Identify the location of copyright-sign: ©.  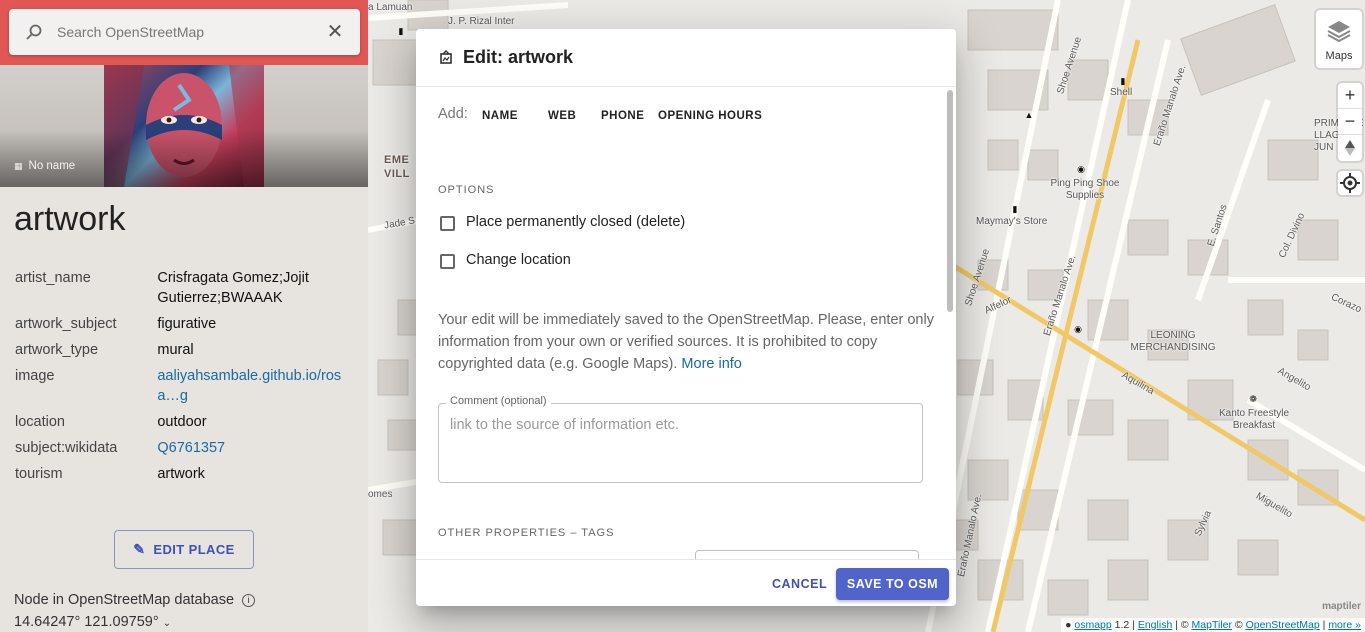
(1184, 625).